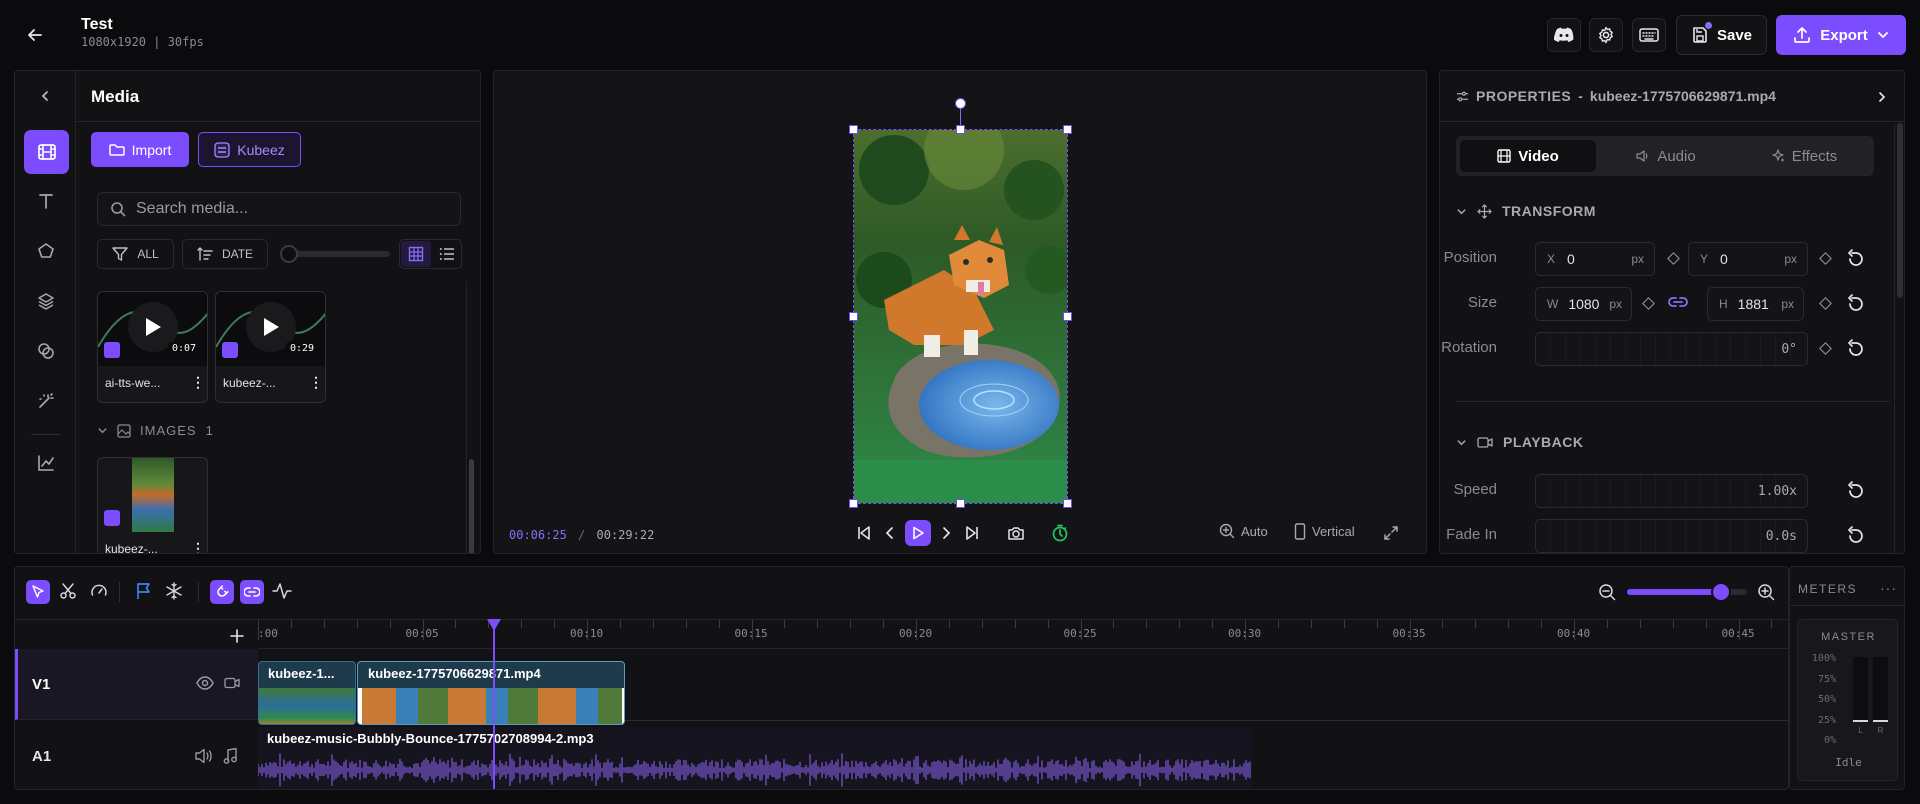 The image size is (1920, 804). Describe the element at coordinates (446, 254) in the screenshot. I see `list-view-button` at that location.